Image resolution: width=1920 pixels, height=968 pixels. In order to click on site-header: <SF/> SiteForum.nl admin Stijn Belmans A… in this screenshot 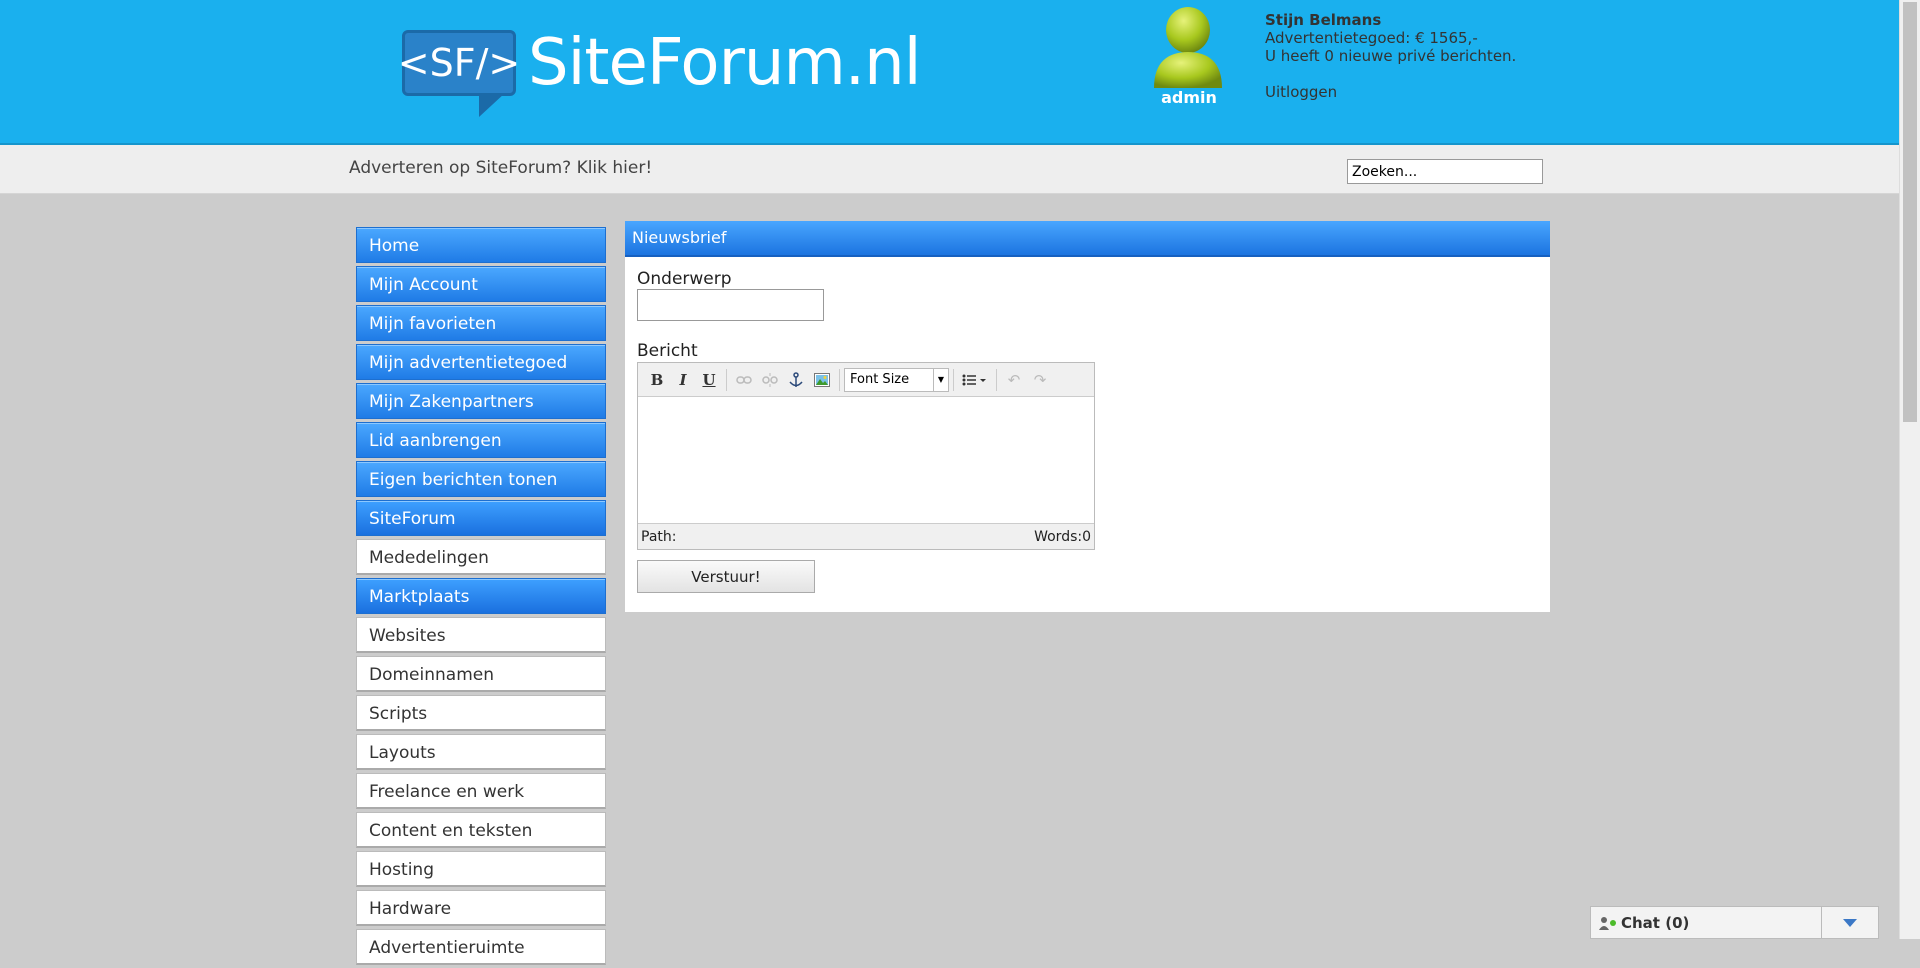, I will do `click(949, 72)`.